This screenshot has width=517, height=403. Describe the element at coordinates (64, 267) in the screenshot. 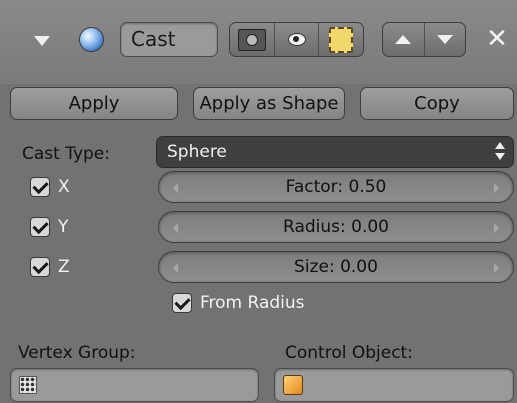

I see `axis-z-label: Z` at that location.